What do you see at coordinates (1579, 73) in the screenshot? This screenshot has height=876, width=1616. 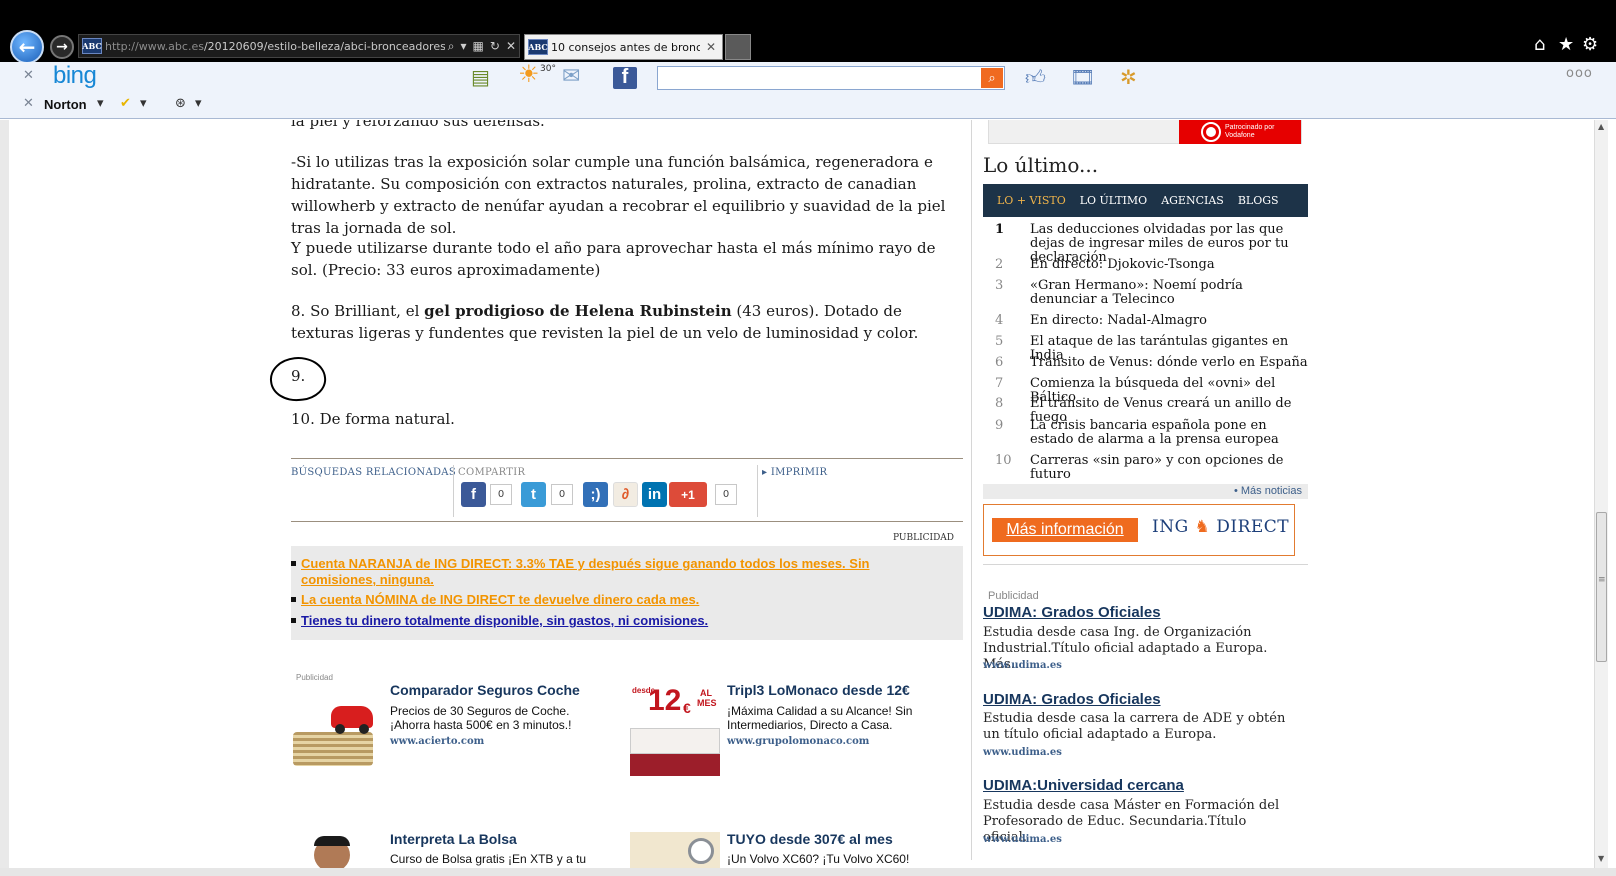 I see `toolbar-more-icon: ooo` at bounding box center [1579, 73].